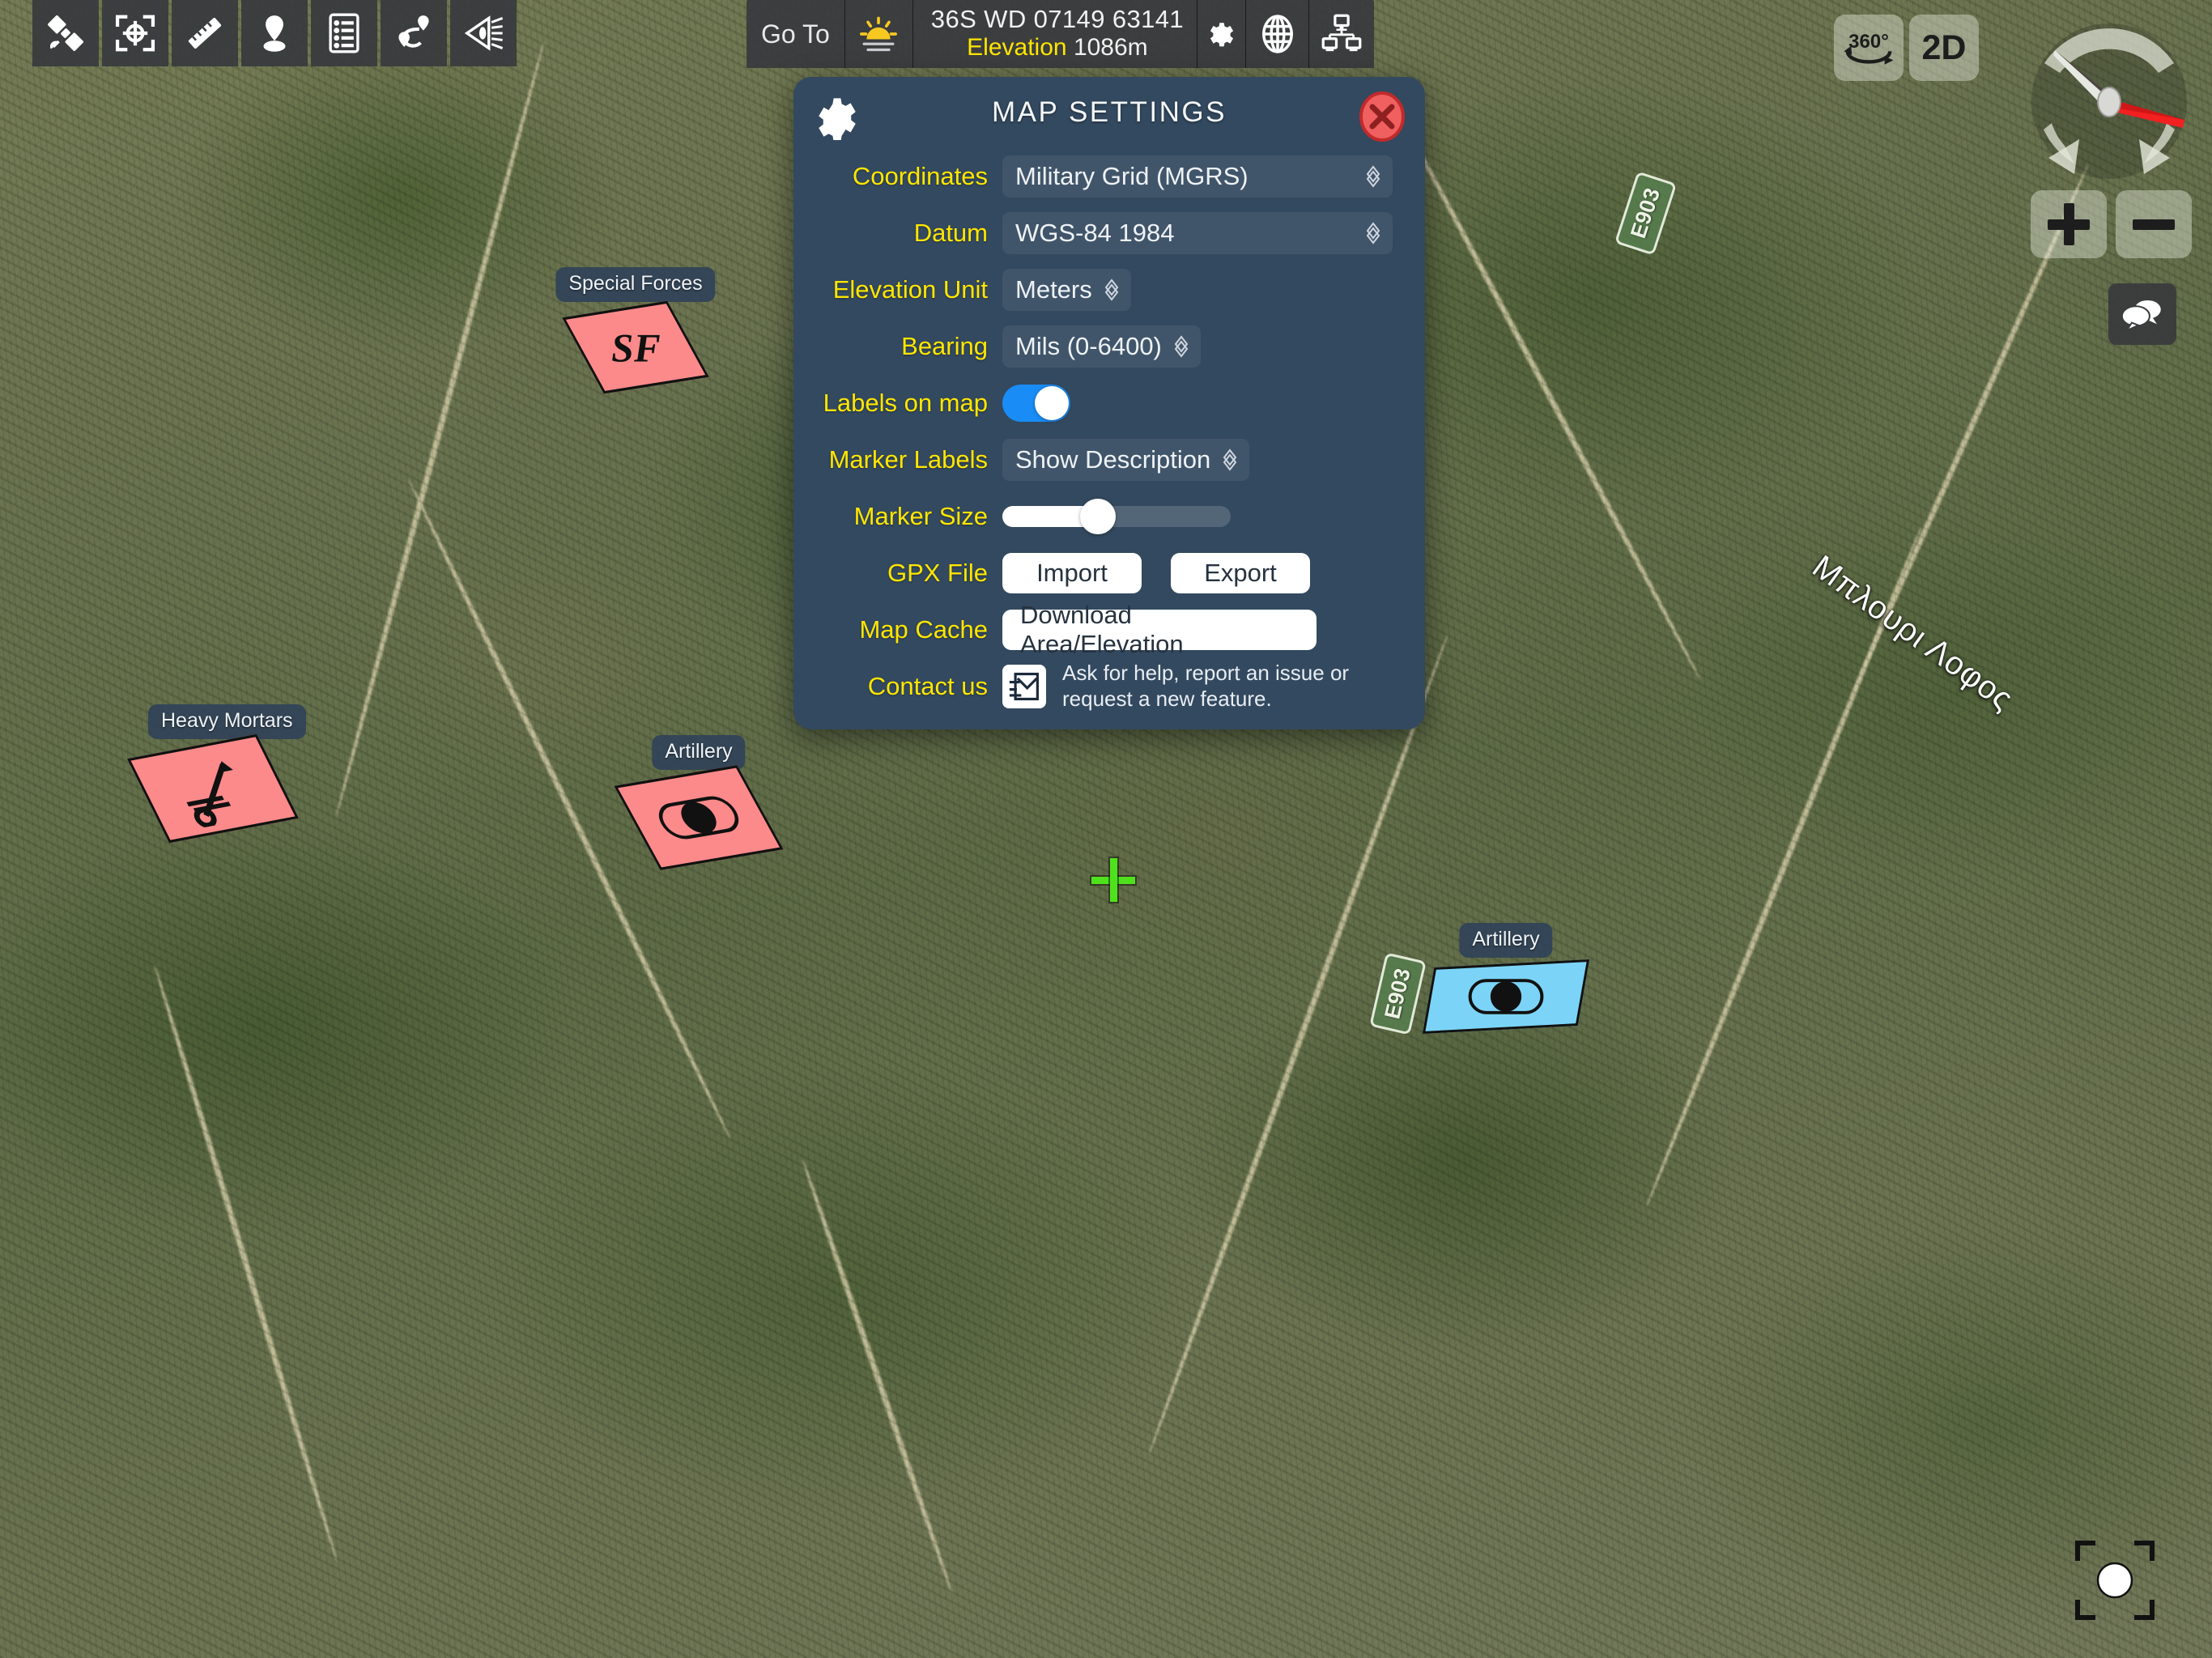  I want to click on list-icon, so click(344, 33).